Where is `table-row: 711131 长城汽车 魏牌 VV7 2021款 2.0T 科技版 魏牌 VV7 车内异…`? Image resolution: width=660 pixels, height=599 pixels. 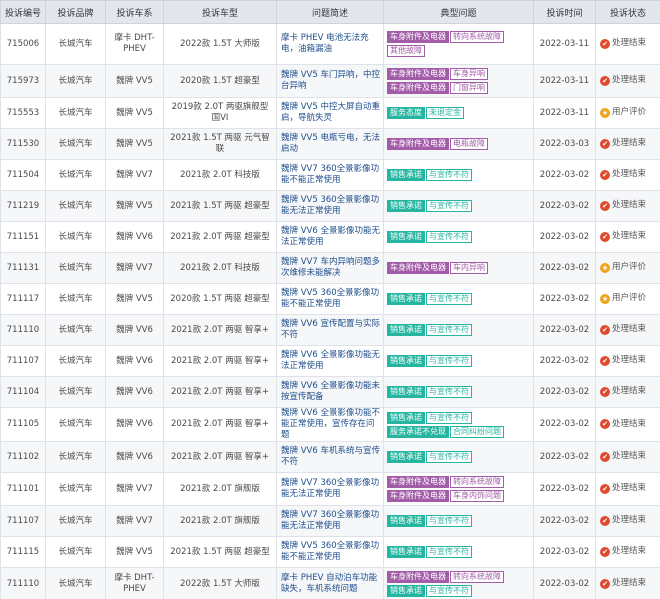
table-row: 711131 长城汽车 魏牌 VV7 2021款 2.0T 科技版 魏牌 VV7 车内异… is located at coordinates (330, 268).